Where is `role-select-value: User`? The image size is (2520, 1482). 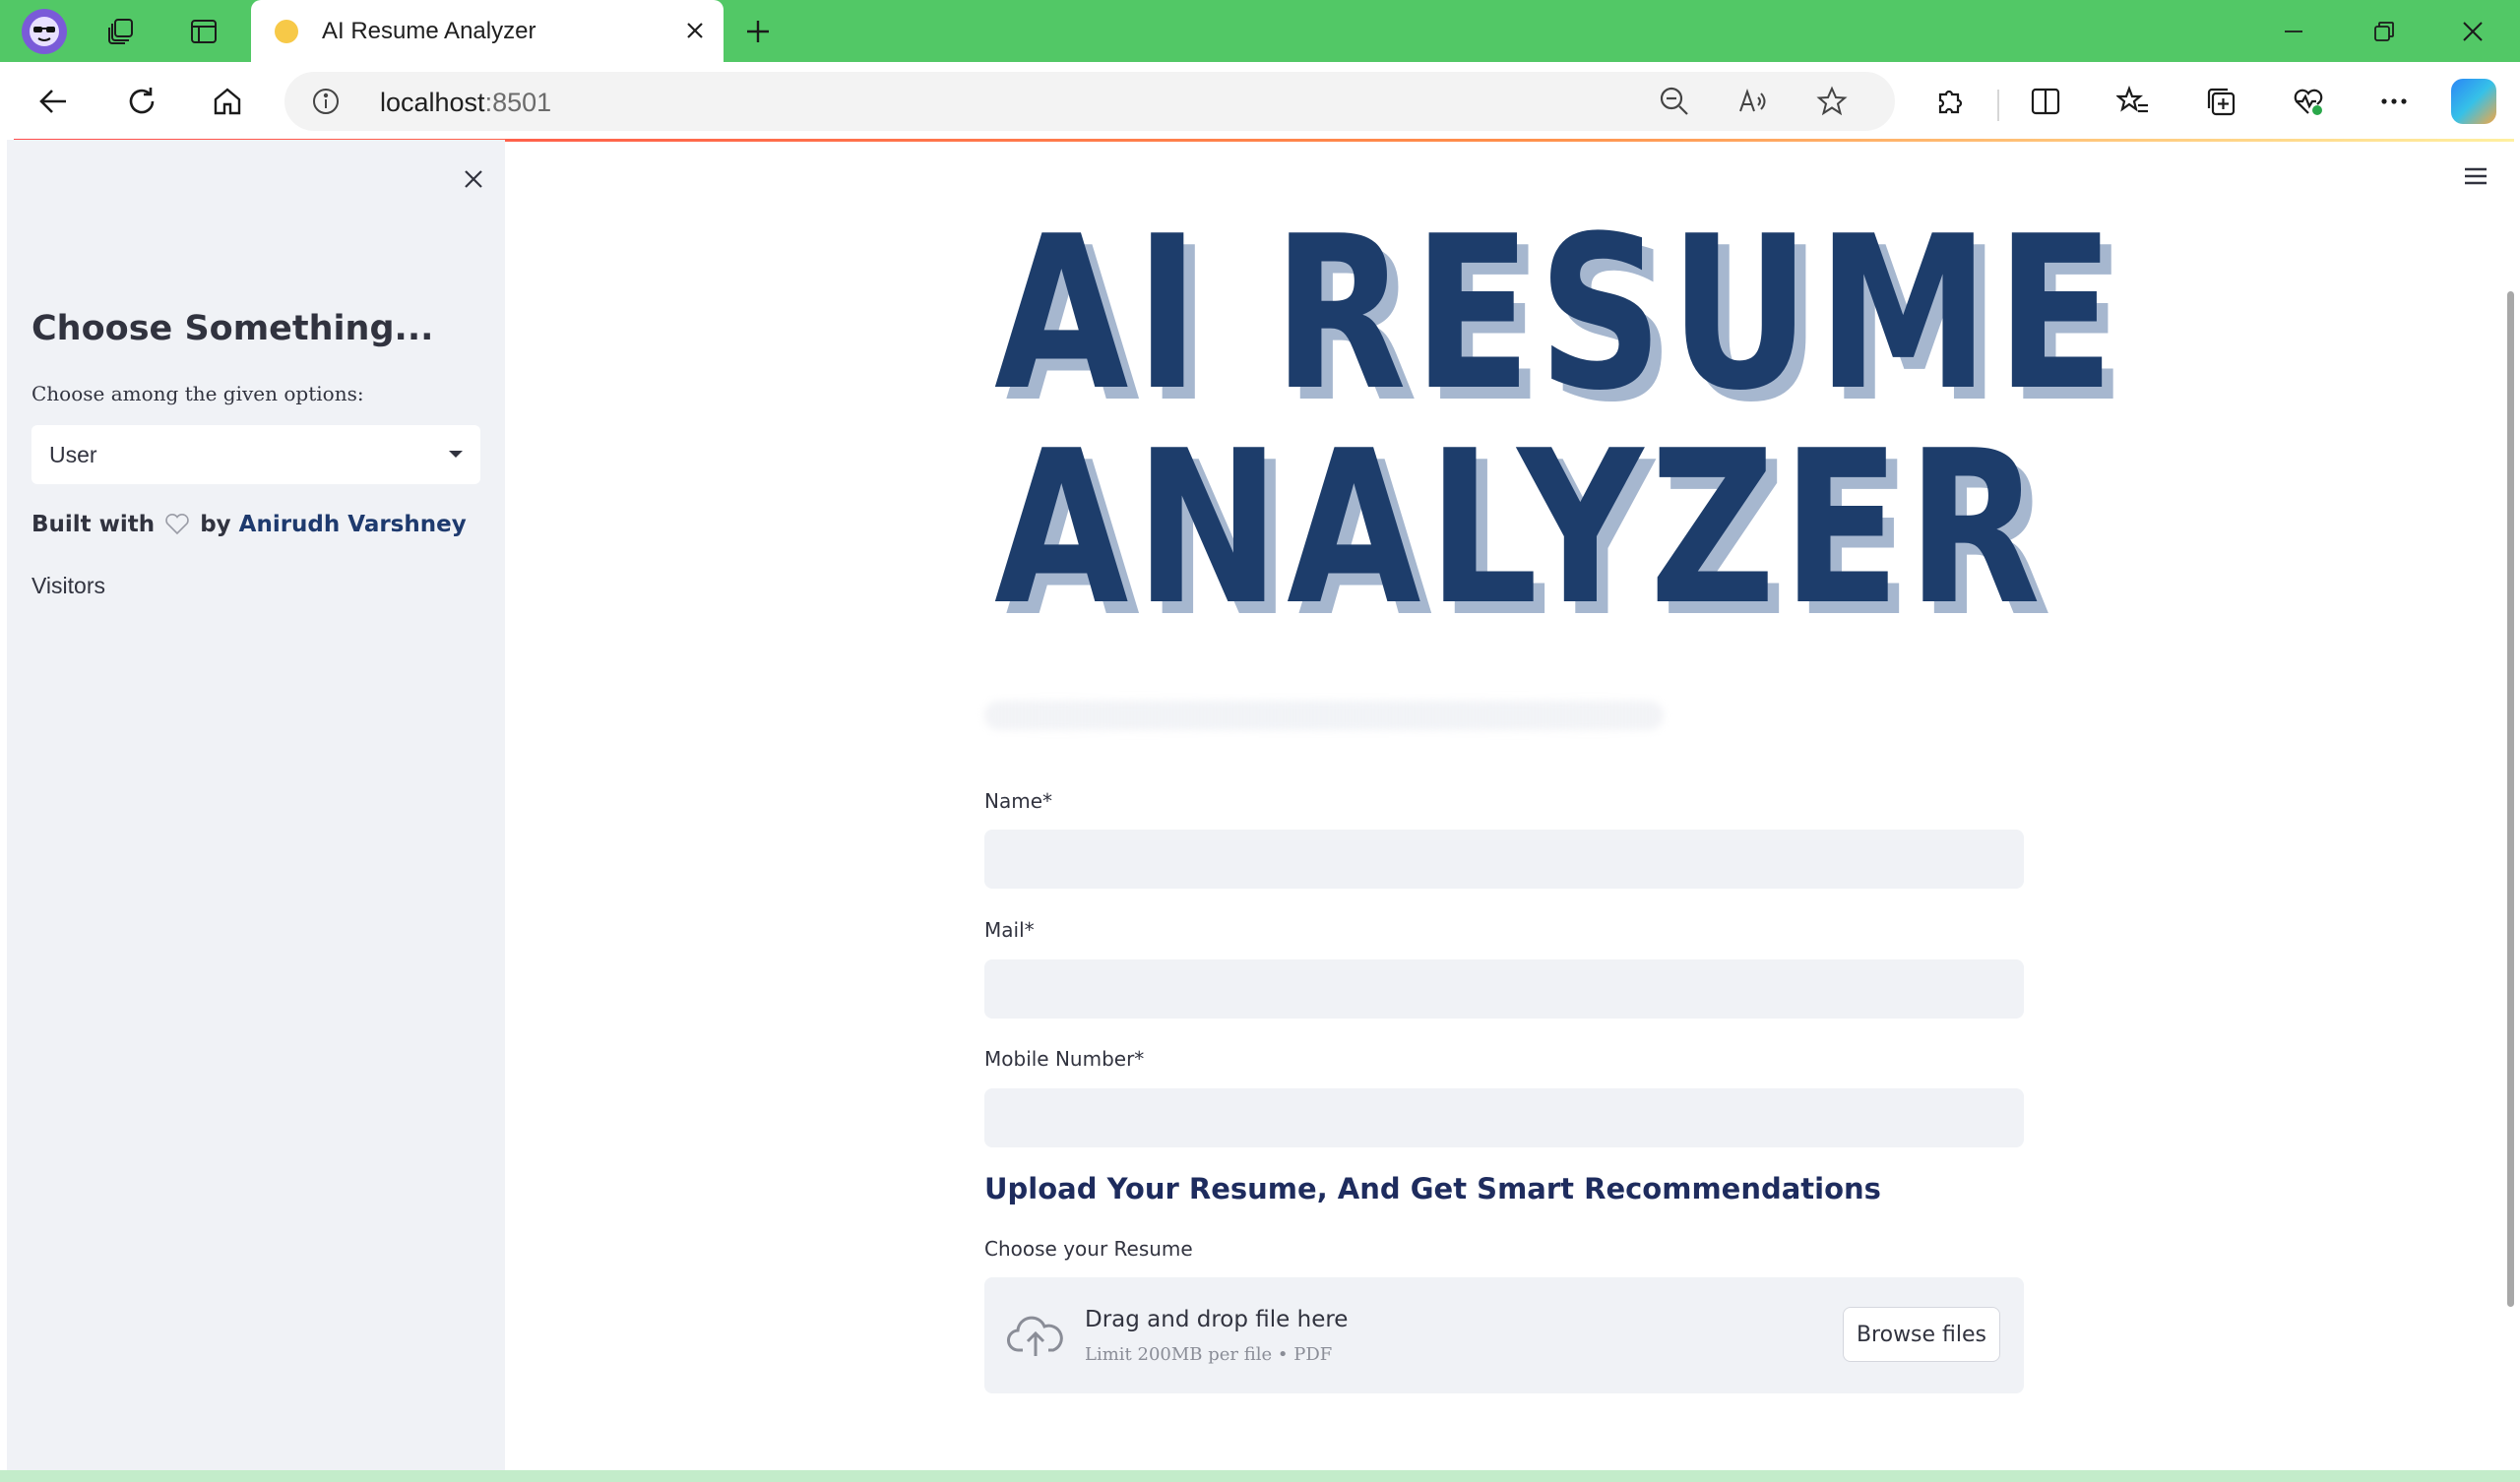 role-select-value: User is located at coordinates (73, 454).